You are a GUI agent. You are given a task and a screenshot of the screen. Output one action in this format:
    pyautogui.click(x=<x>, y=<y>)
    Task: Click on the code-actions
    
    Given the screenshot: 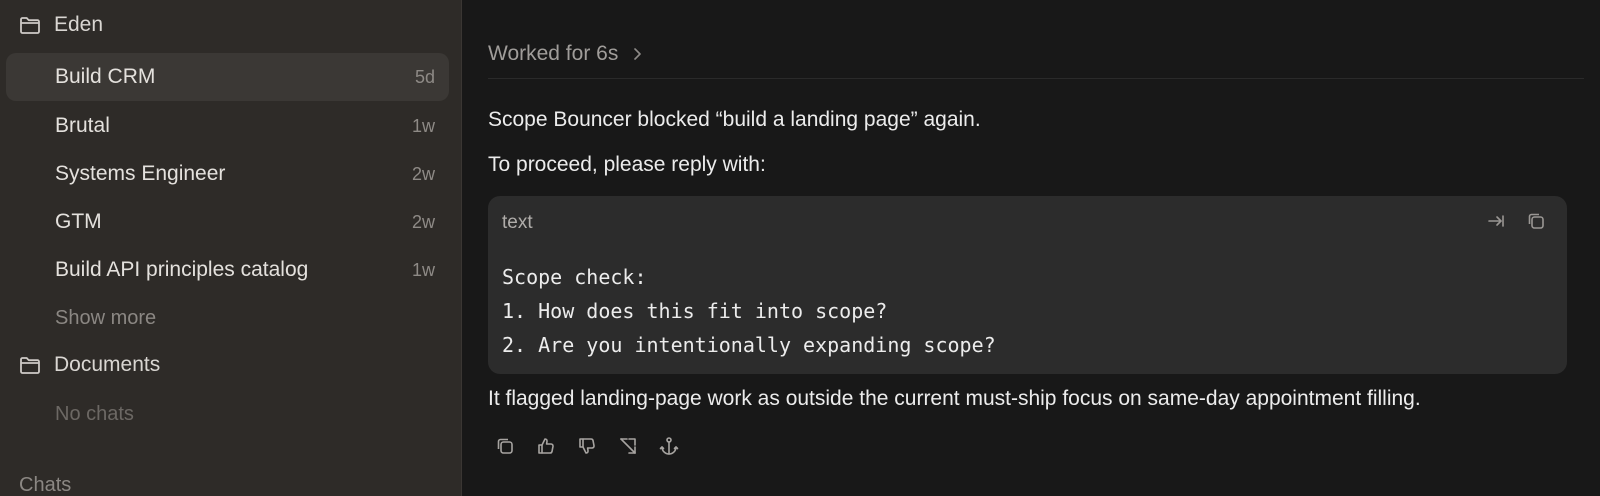 What is the action you would take?
    pyautogui.click(x=1516, y=221)
    